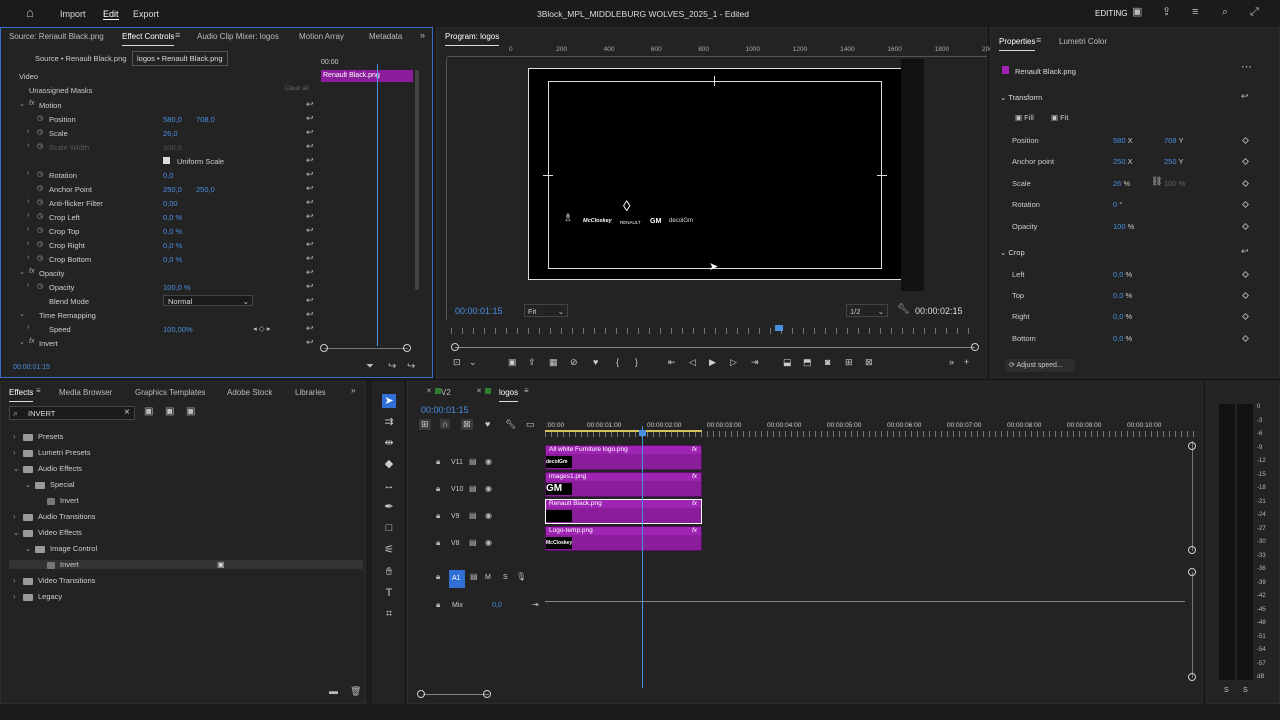  Describe the element at coordinates (370, 367) in the screenshot. I see `filter-icon: ⏷` at that location.